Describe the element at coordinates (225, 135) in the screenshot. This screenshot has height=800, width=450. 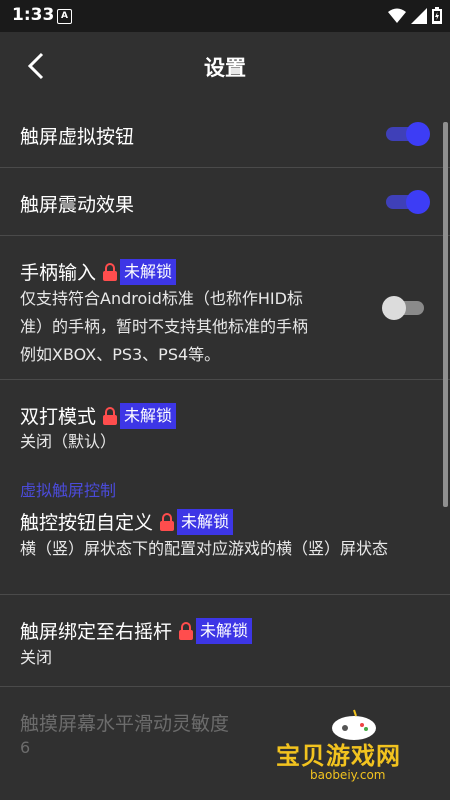
I see `setting-touch-virtual-buttons: 触屏虚拟按钮` at that location.